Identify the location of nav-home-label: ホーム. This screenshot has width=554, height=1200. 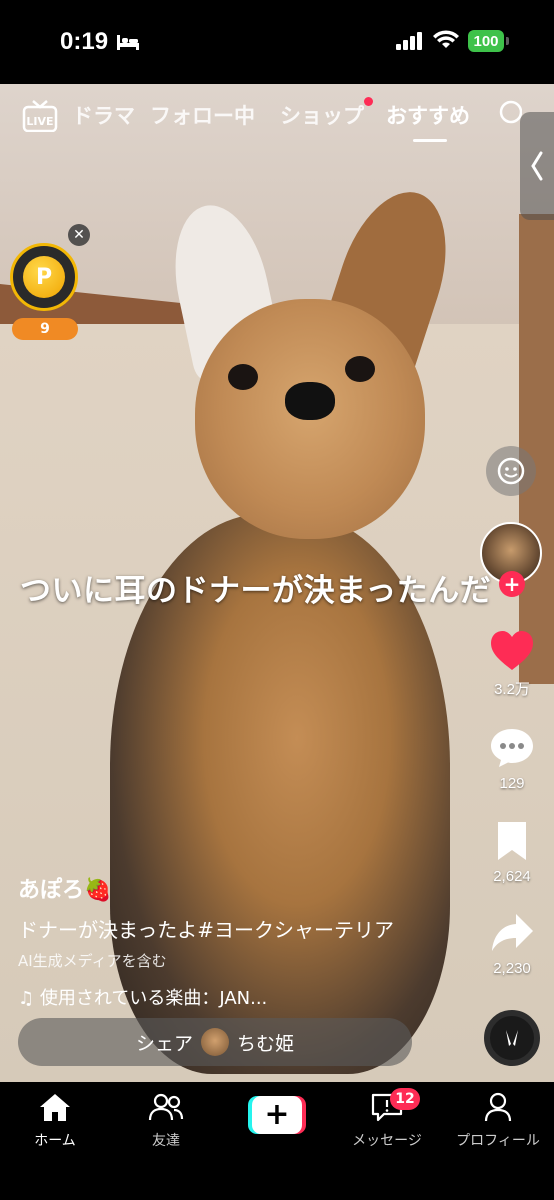
(55, 1141).